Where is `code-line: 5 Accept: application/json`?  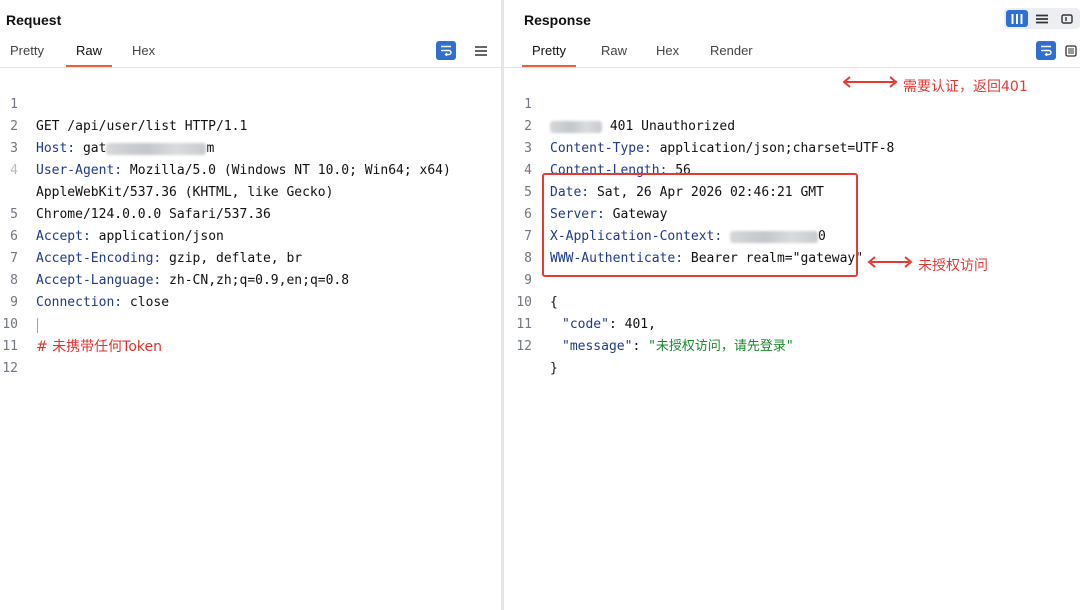
code-line: 5 Accept: application/json is located at coordinates (250, 213).